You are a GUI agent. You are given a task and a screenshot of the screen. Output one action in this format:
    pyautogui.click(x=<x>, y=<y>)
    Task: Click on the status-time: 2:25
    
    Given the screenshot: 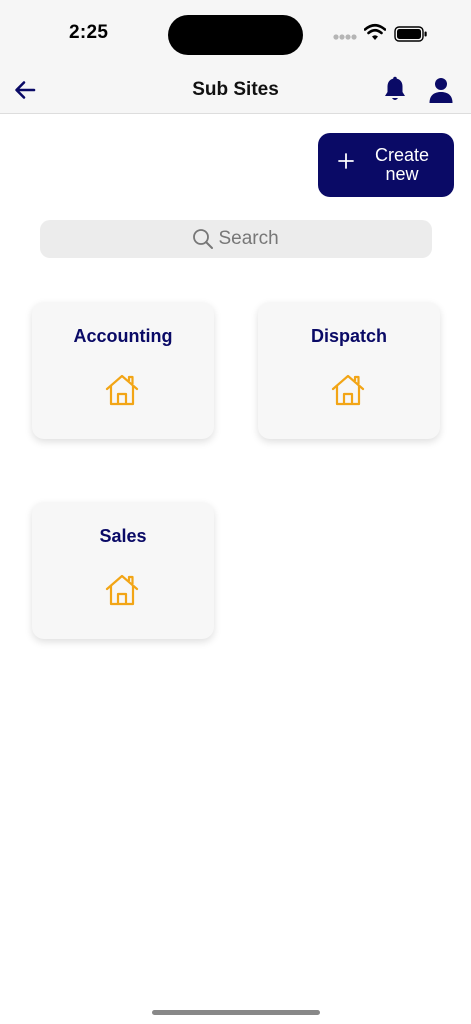 What is the action you would take?
    pyautogui.click(x=89, y=32)
    